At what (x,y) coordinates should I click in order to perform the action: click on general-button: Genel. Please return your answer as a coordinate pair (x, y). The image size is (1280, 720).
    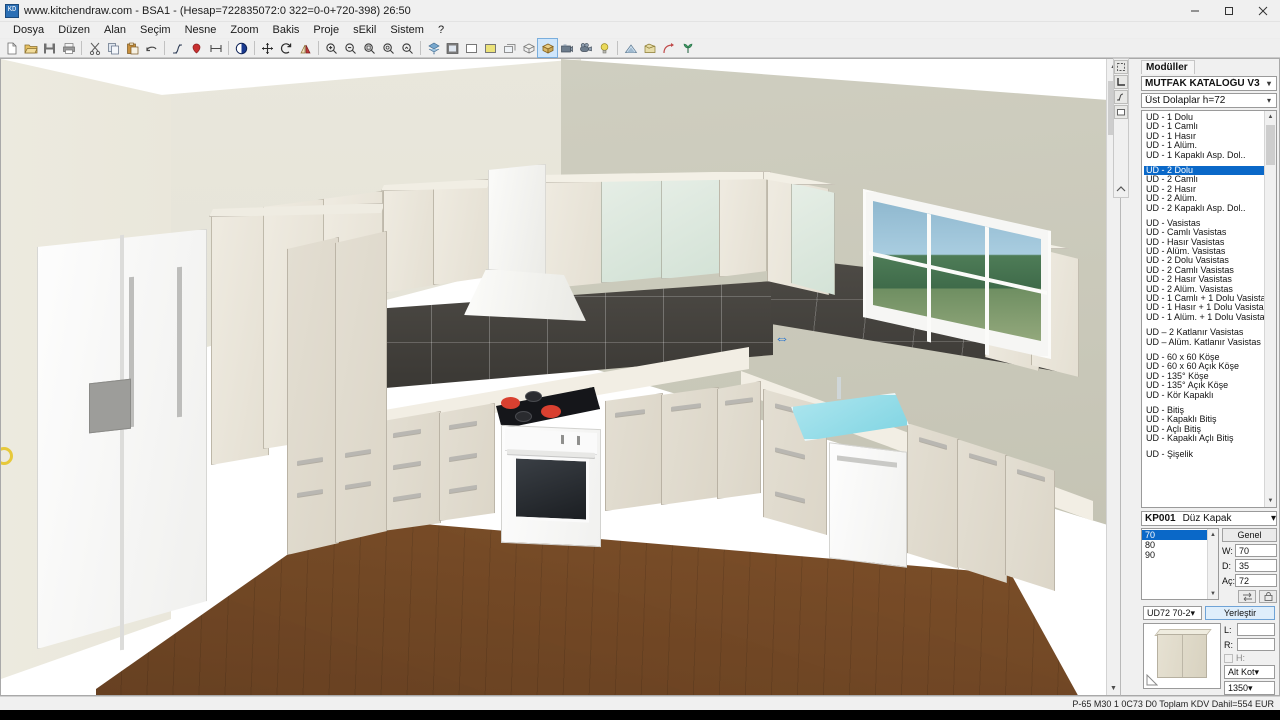
    Looking at the image, I should click on (1249, 535).